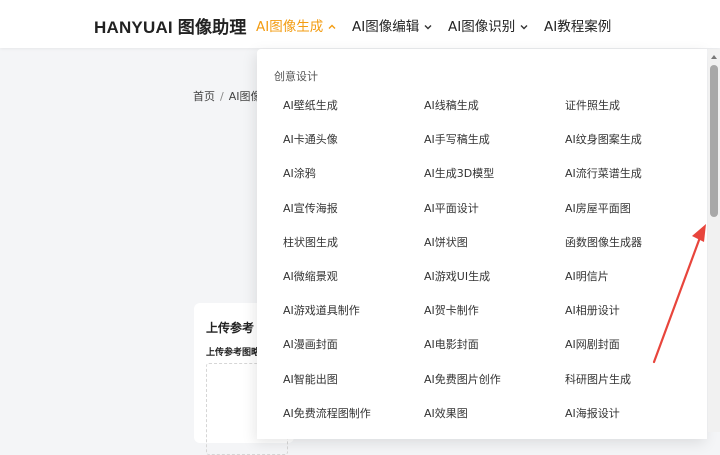  What do you see at coordinates (310, 139) in the screenshot?
I see `menu-item: AI卡通头像` at bounding box center [310, 139].